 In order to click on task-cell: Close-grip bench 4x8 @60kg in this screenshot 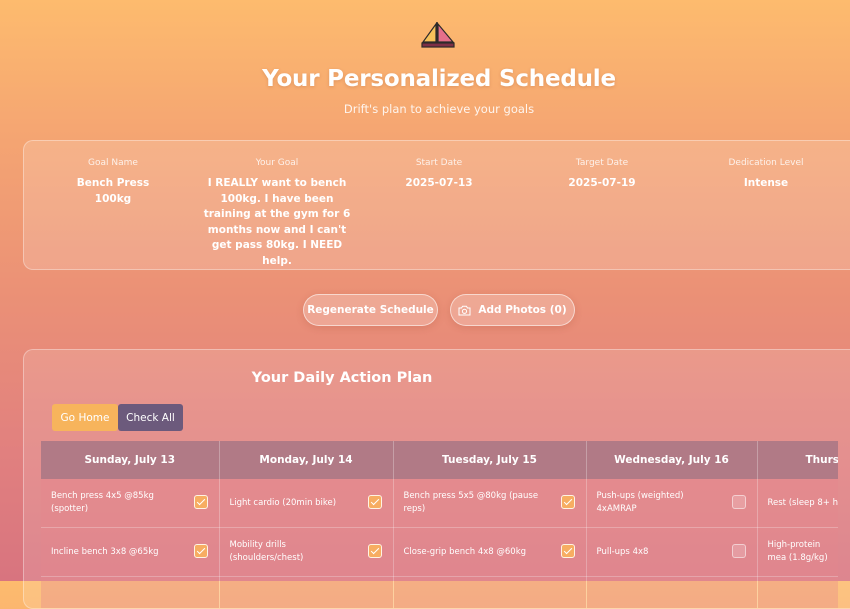, I will do `click(489, 552)`.